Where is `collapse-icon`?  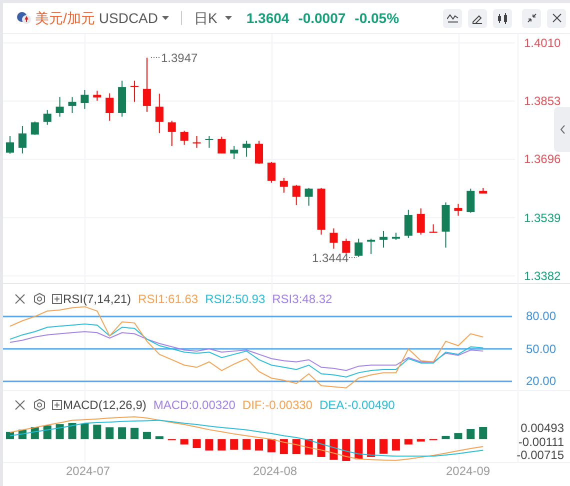 collapse-icon is located at coordinates (531, 18).